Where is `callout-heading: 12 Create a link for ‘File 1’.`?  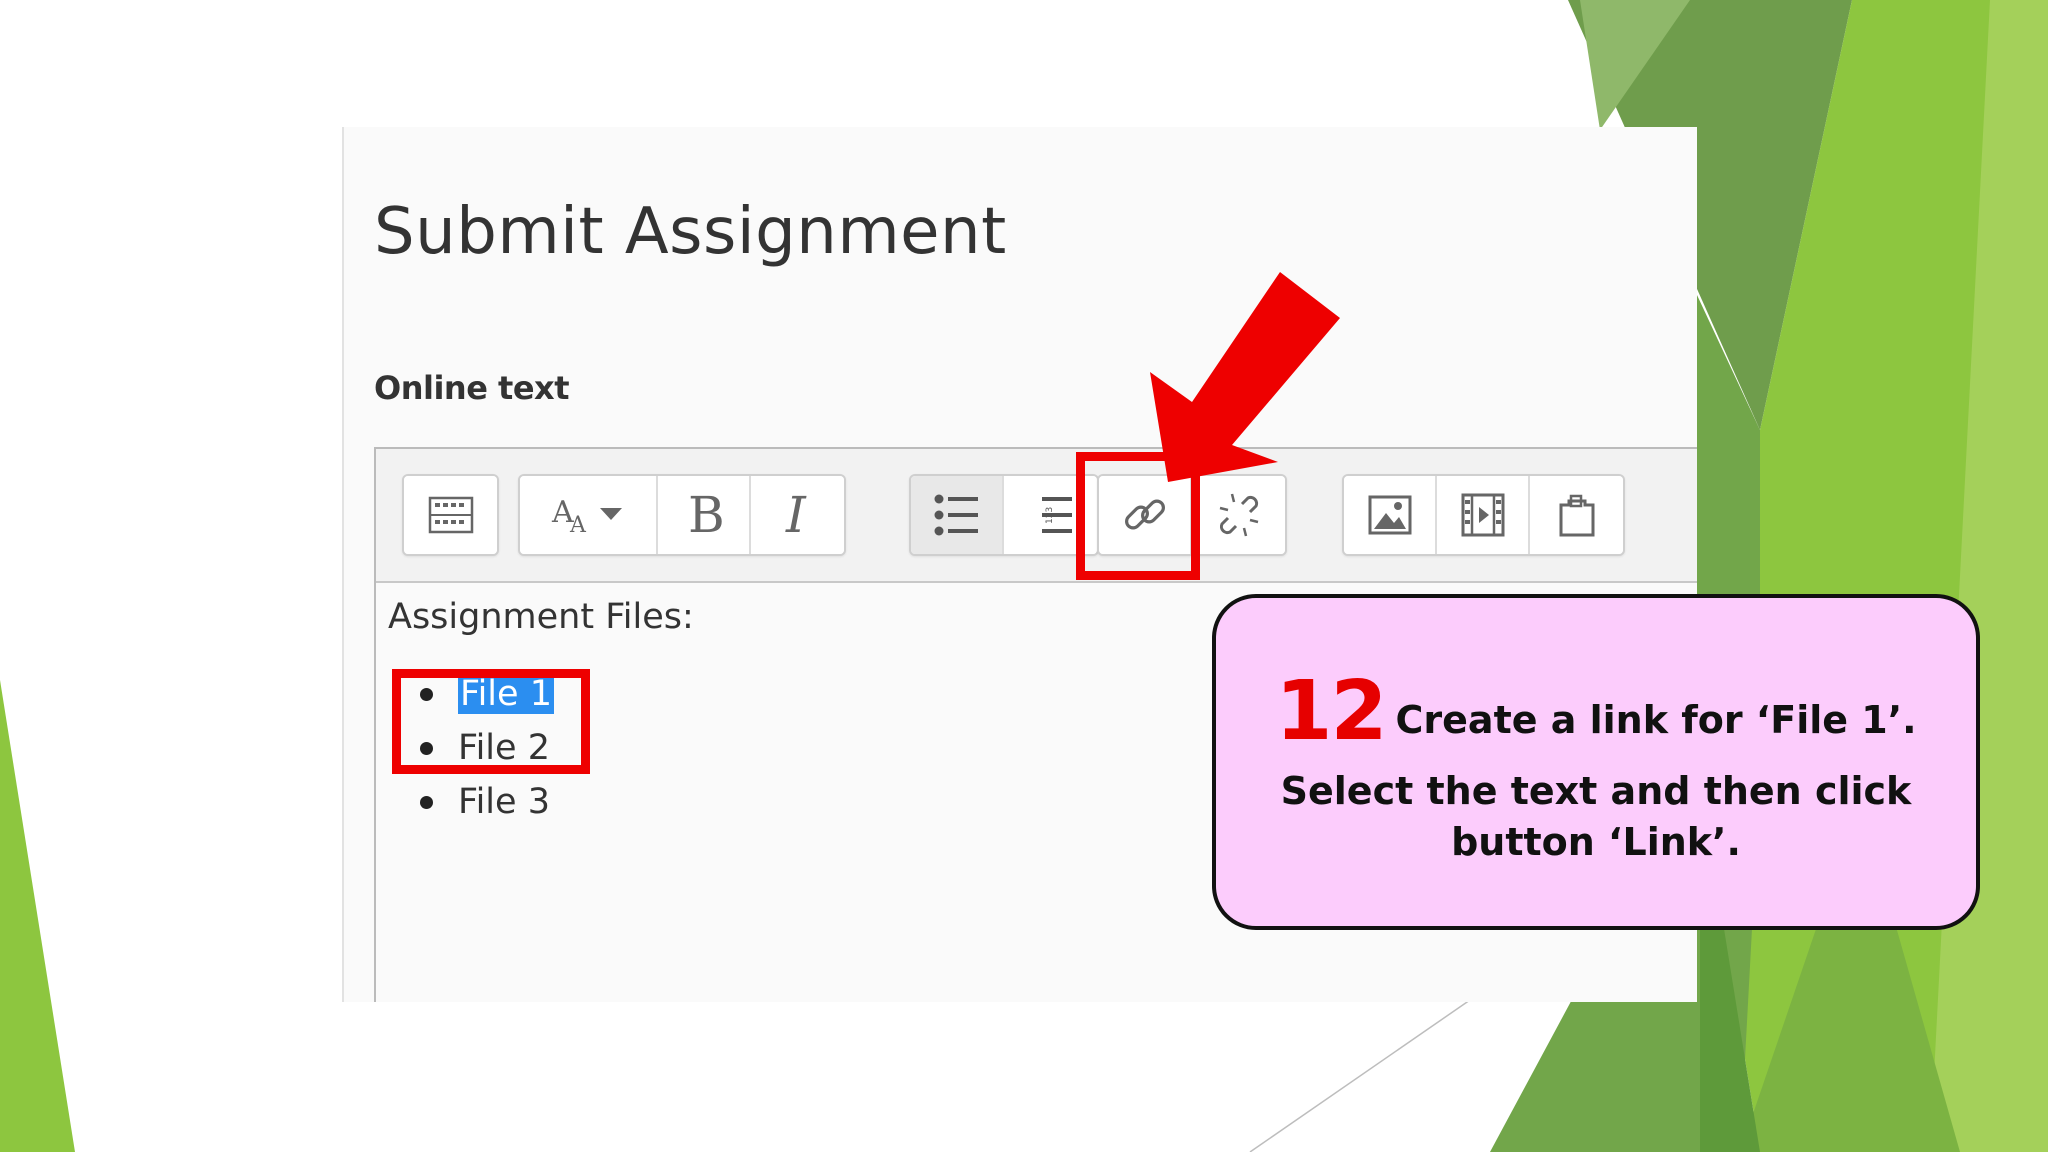 callout-heading: 12 Create a link for ‘File 1’. is located at coordinates (1596, 711).